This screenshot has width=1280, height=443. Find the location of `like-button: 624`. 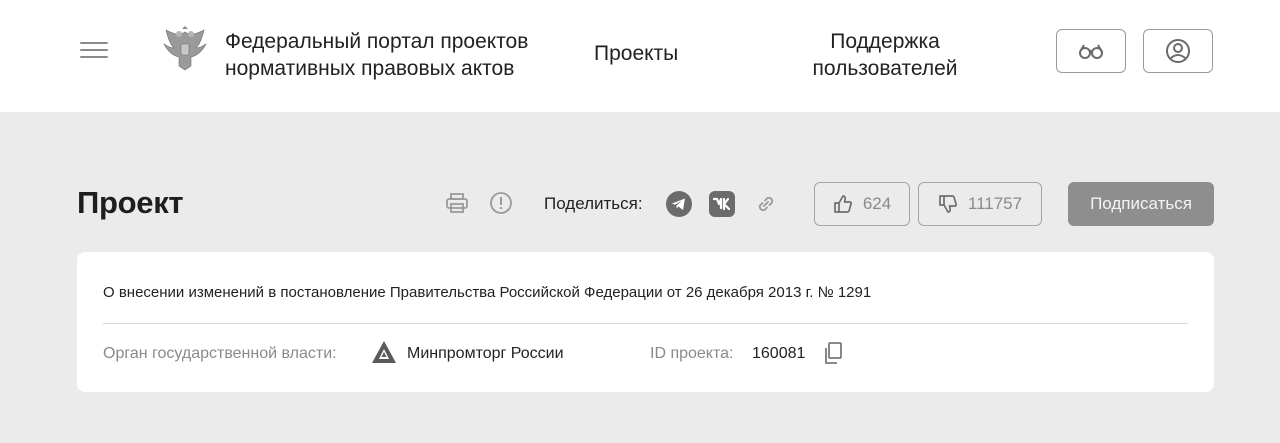

like-button: 624 is located at coordinates (862, 204).